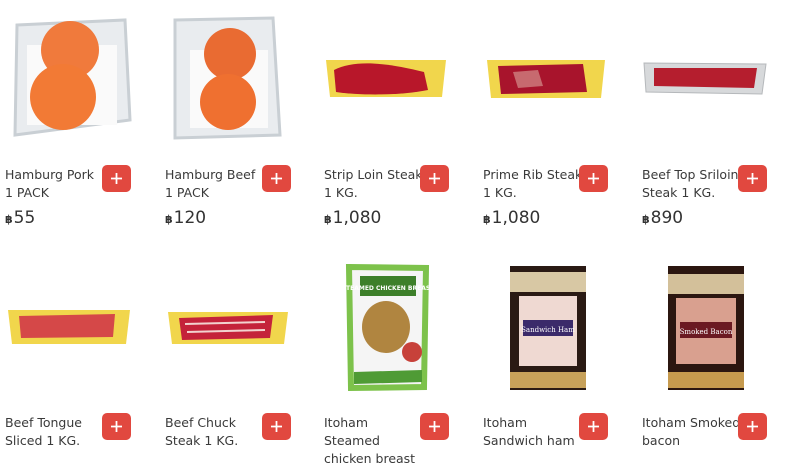 Image resolution: width=800 pixels, height=468 pixels. What do you see at coordinates (692, 432) in the screenshot?
I see `product-name: Itoham Smoked bacon` at bounding box center [692, 432].